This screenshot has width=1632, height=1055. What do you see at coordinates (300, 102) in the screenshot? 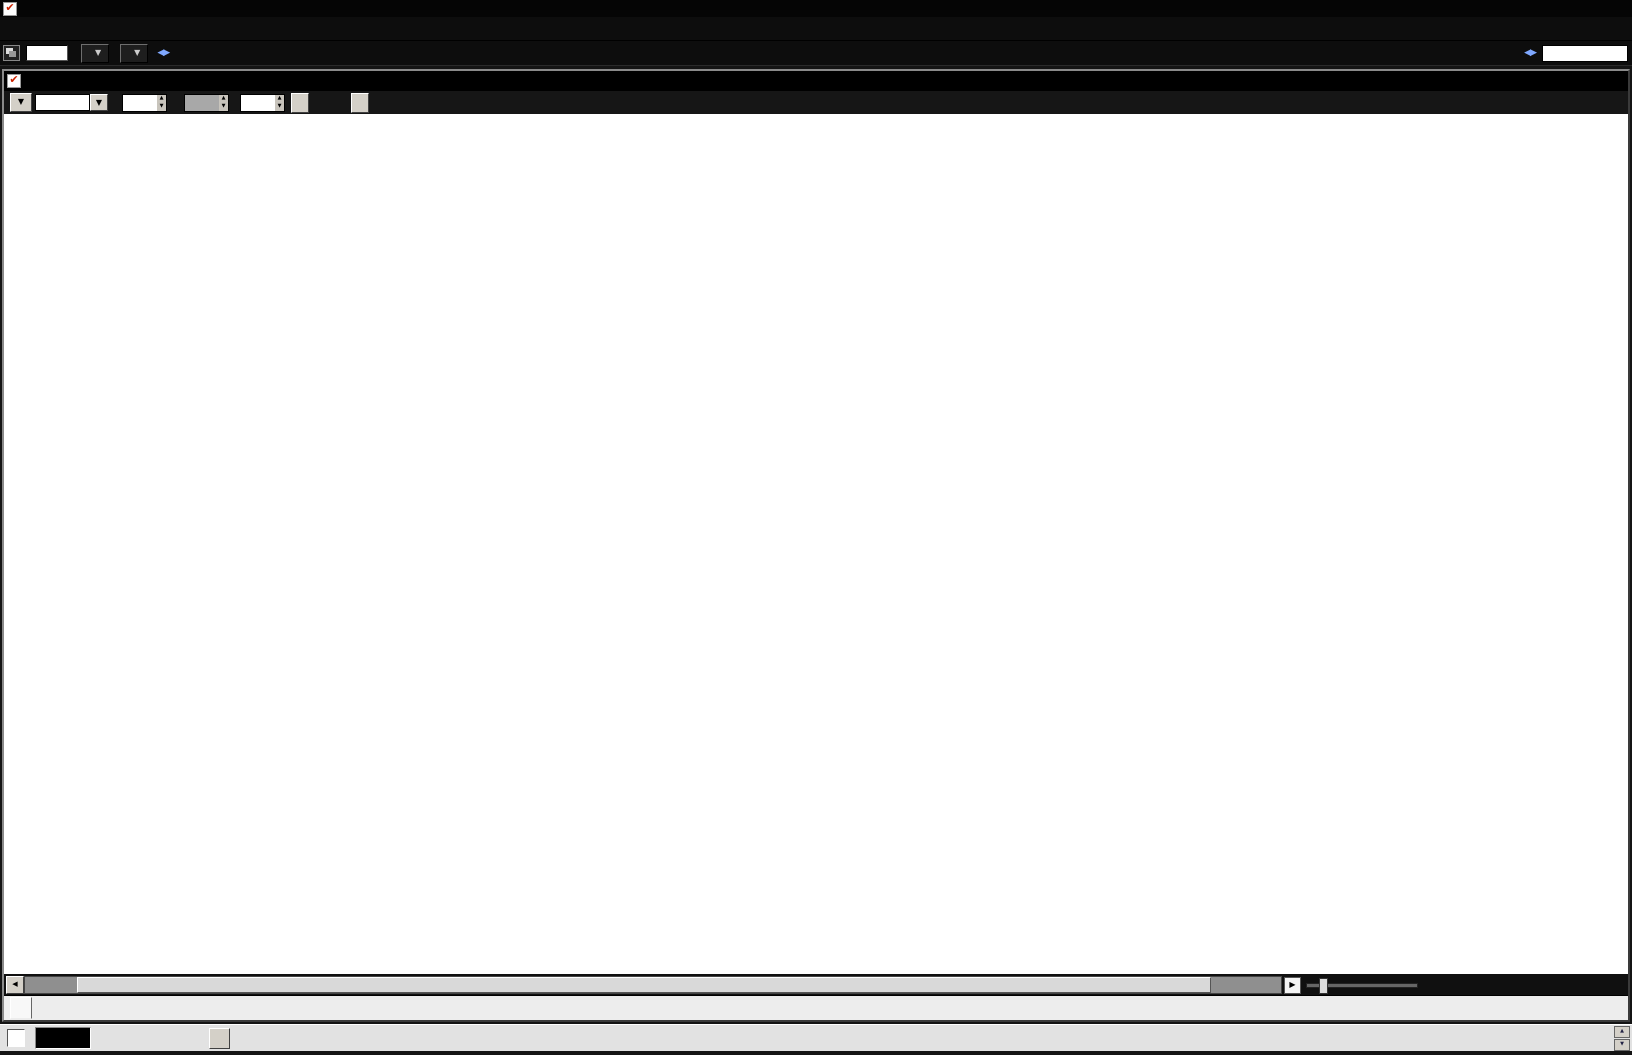
I see `apply-button` at bounding box center [300, 102].